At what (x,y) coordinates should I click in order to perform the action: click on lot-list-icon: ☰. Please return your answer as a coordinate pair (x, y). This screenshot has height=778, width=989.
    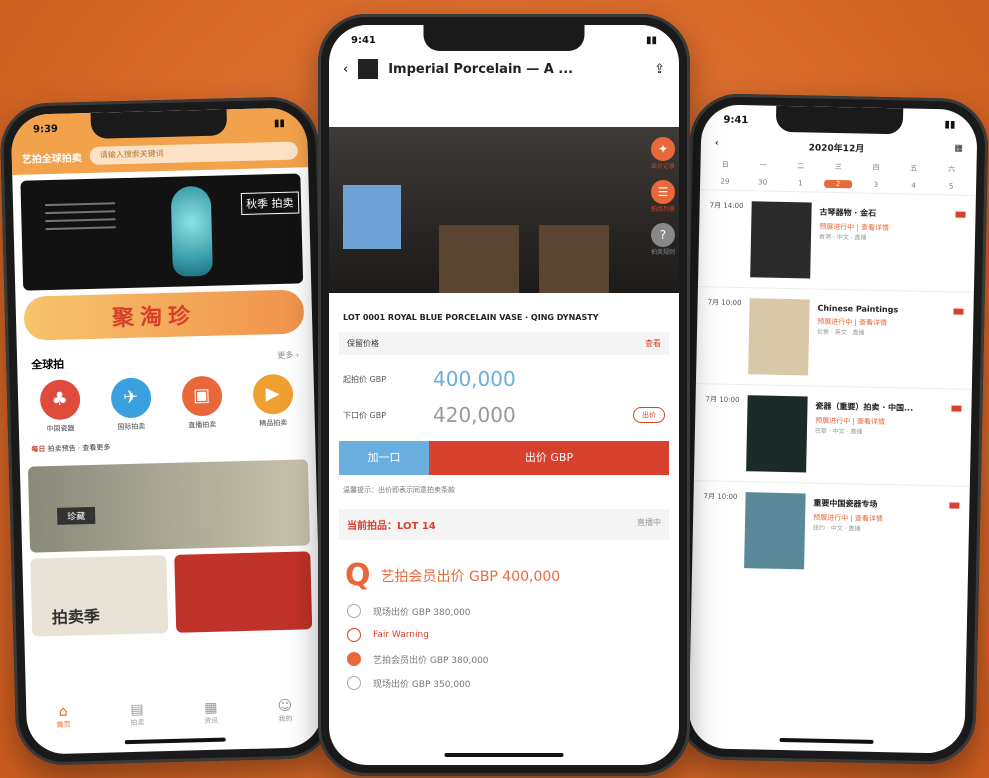
    Looking at the image, I should click on (662, 192).